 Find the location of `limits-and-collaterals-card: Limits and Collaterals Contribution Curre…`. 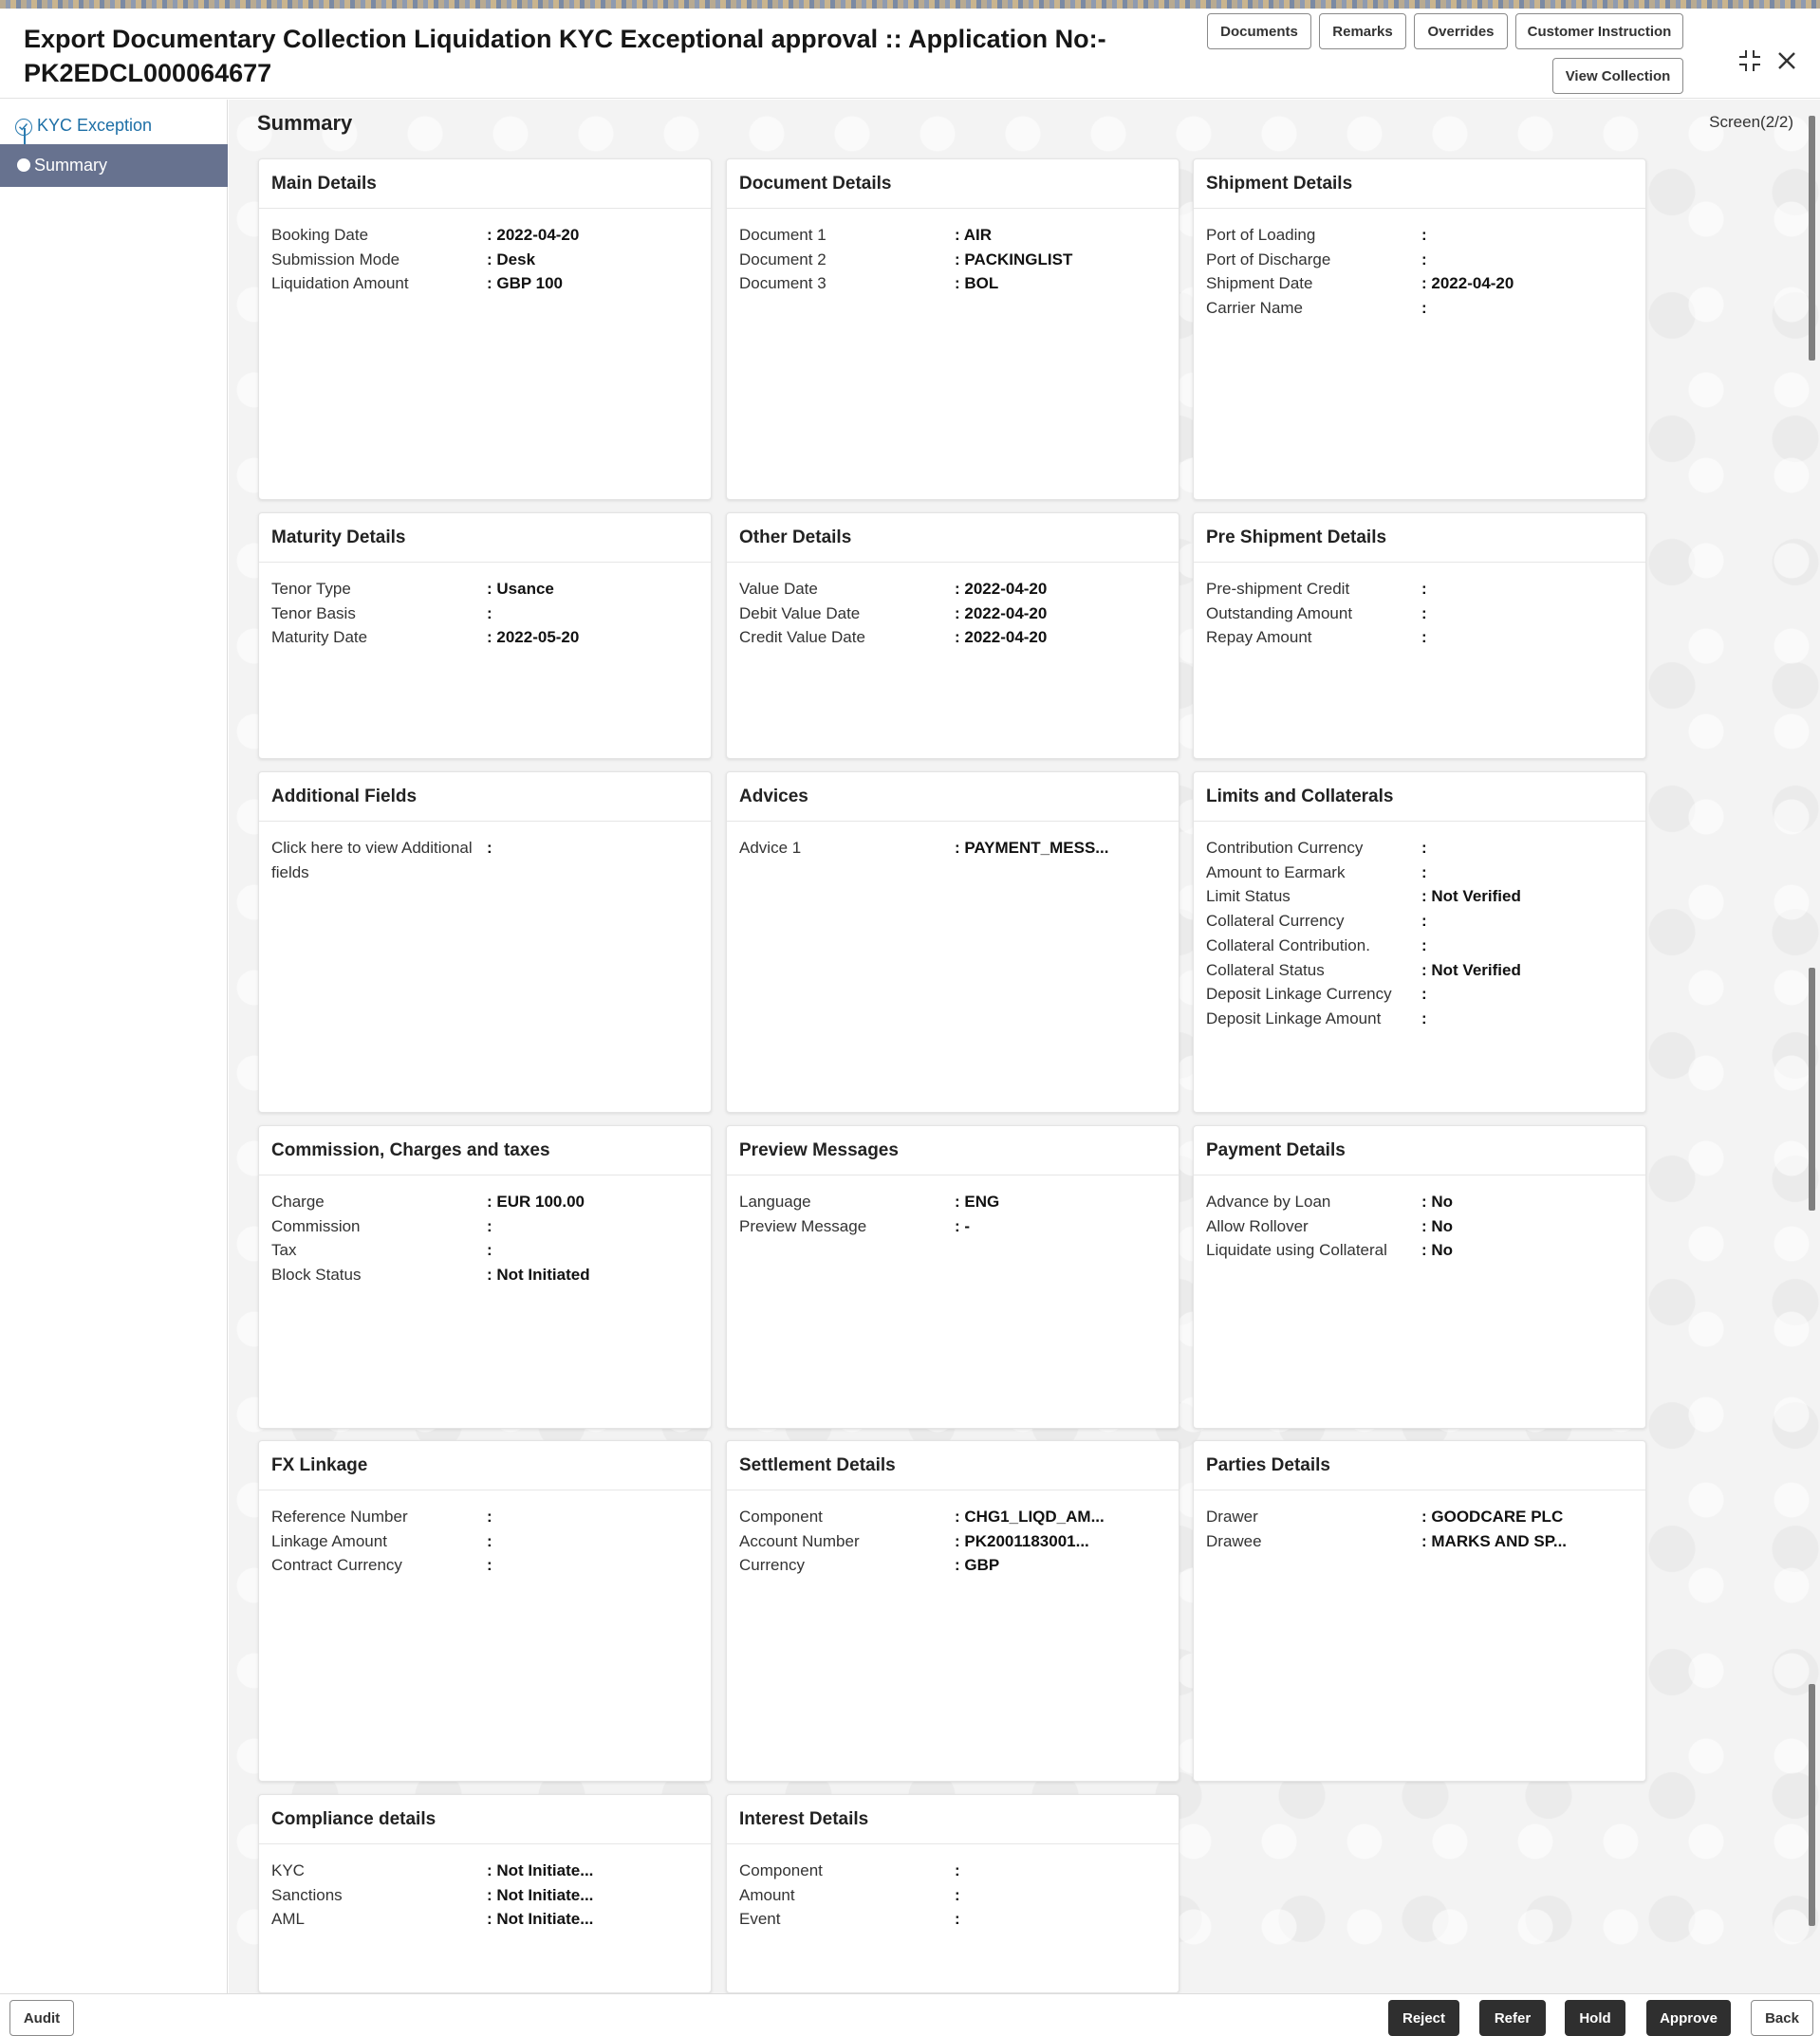

limits-and-collaterals-card: Limits and Collaterals Contribution Curre… is located at coordinates (1419, 942).